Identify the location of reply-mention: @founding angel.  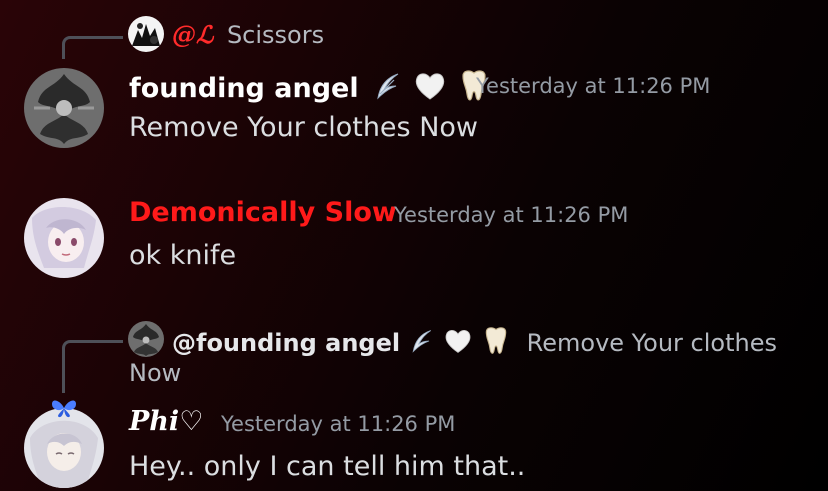
(286, 343).